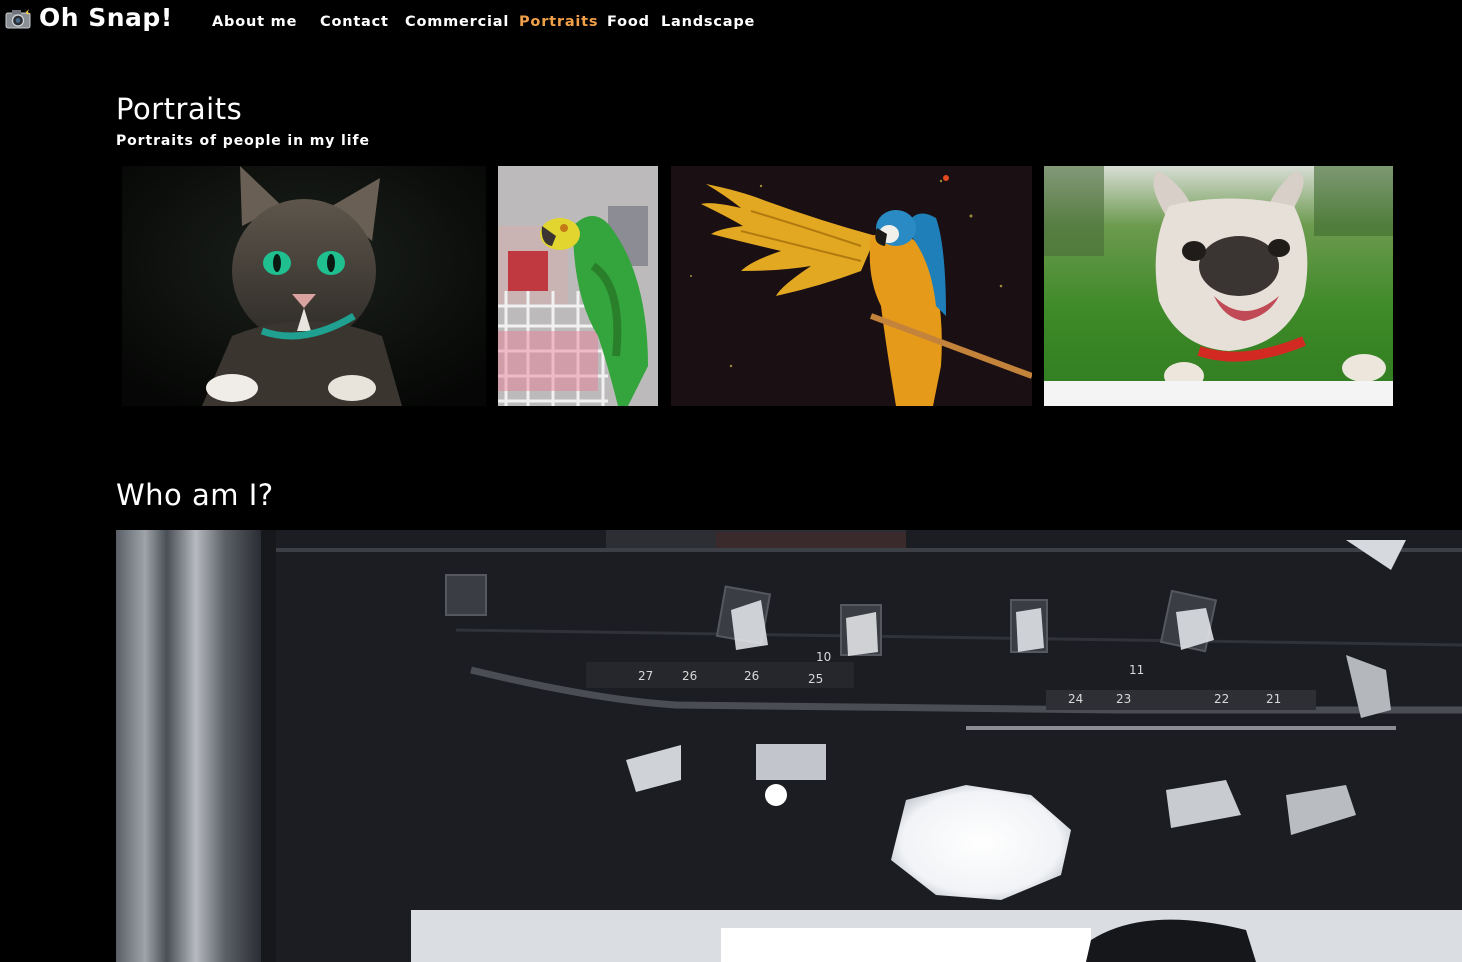 The width and height of the screenshot is (1462, 962). I want to click on svg-text: 24, so click(1075, 699).